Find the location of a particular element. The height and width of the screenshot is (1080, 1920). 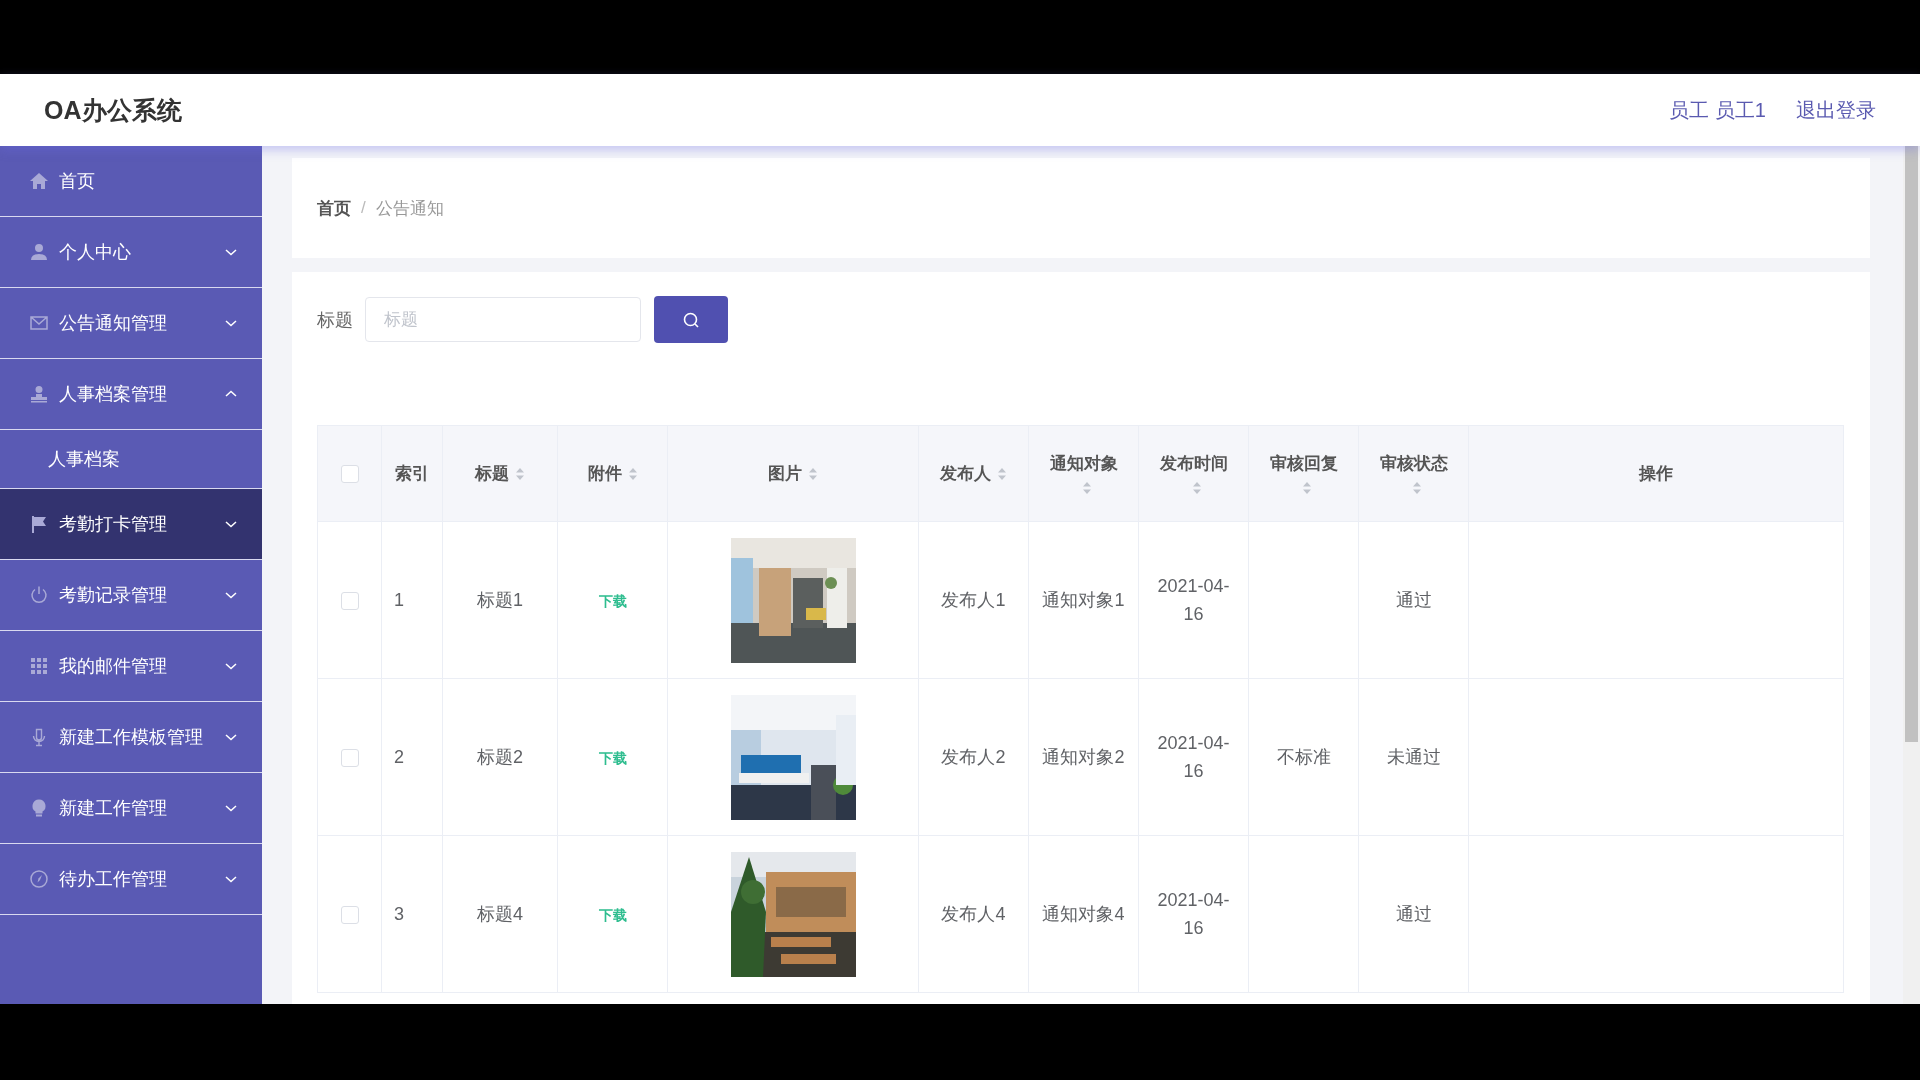

menu-item: 考勤打卡管理 is located at coordinates (131, 524).